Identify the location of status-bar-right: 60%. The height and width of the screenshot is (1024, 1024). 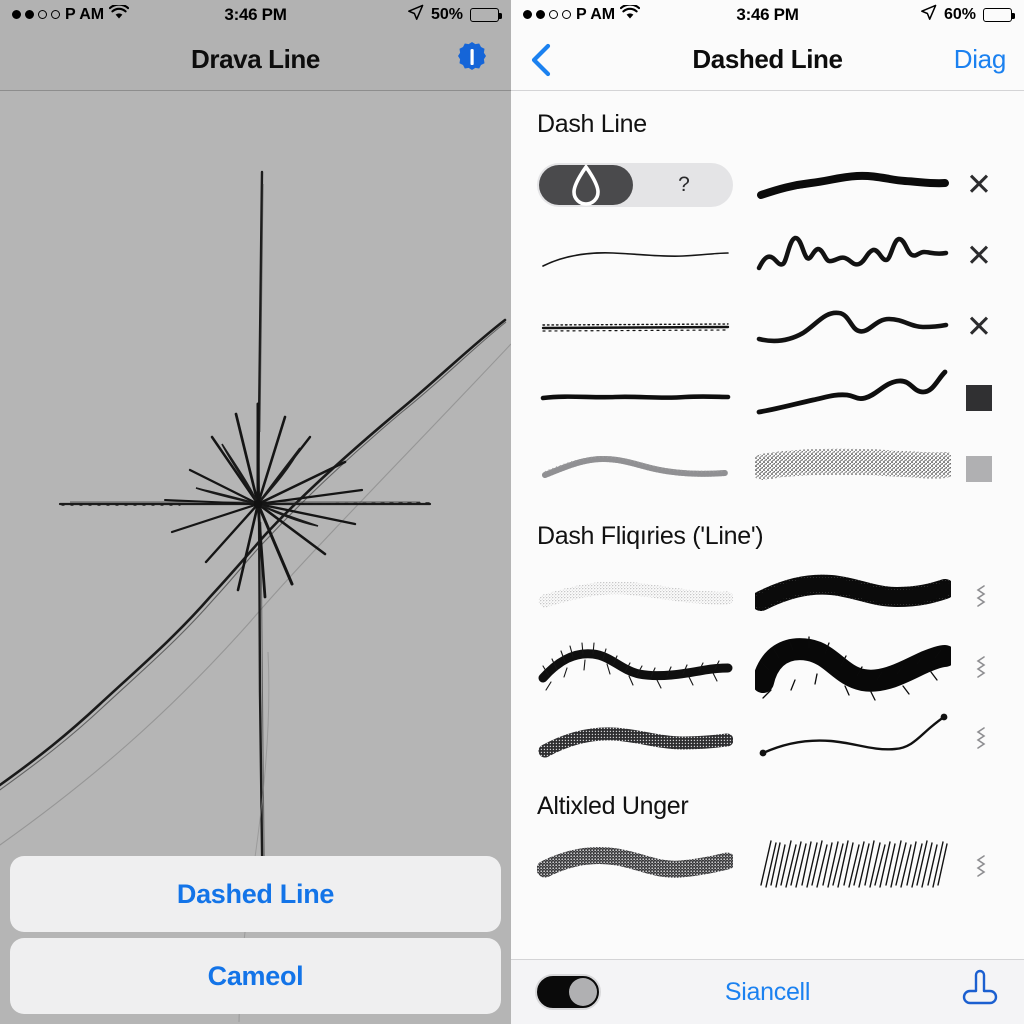
(967, 15).